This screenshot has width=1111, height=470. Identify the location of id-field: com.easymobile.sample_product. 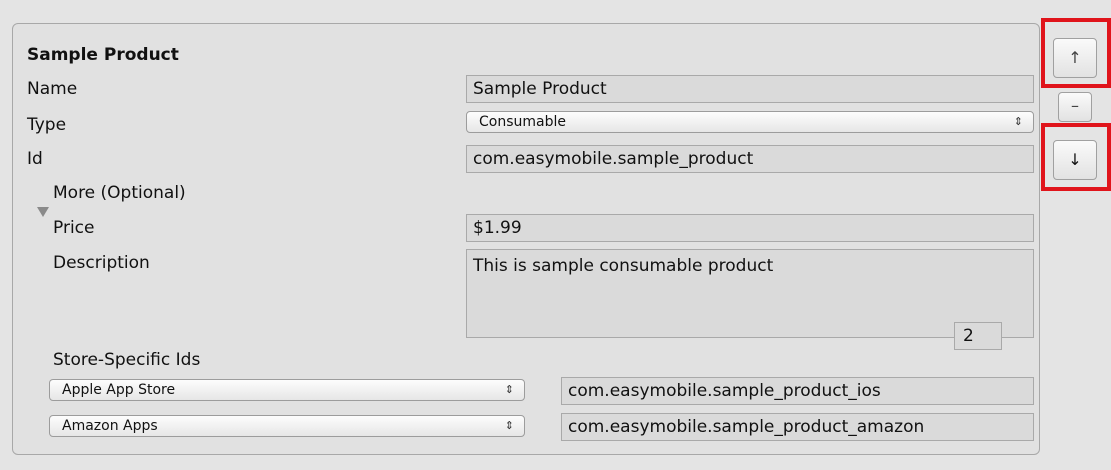
(750, 159).